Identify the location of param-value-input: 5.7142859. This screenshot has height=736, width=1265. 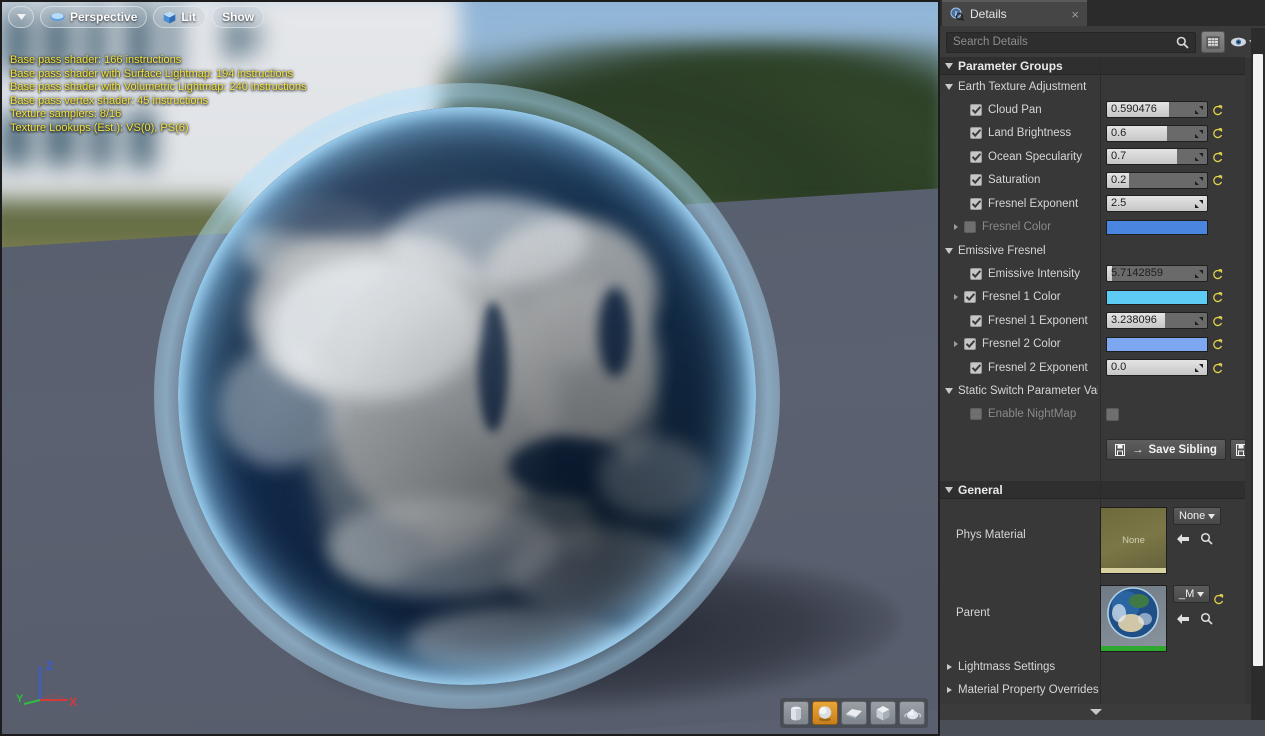
(1157, 274).